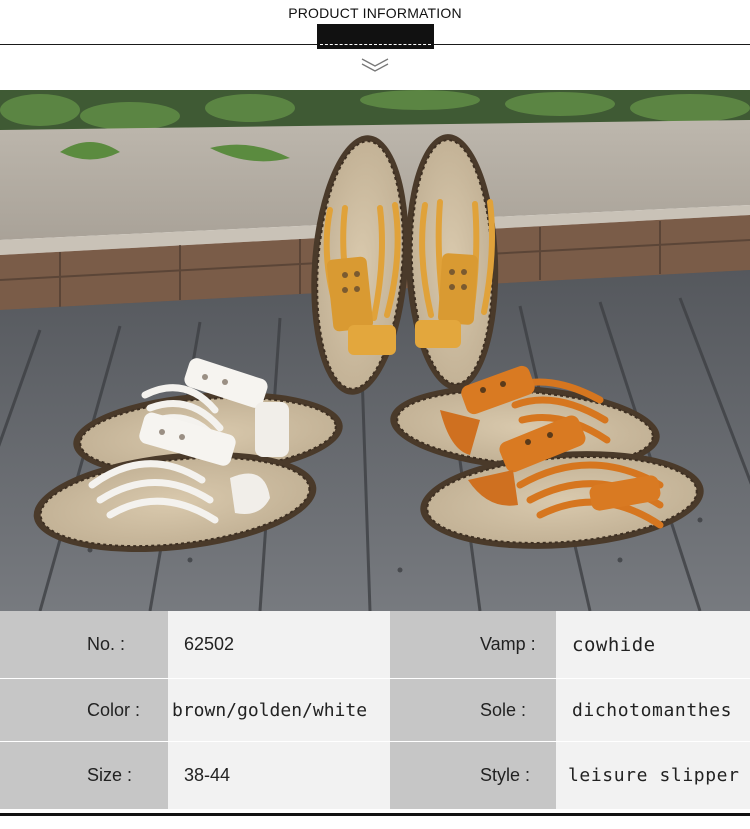 This screenshot has width=750, height=829. Describe the element at coordinates (473, 710) in the screenshot. I see `spec-label-cell-sole: Sole :` at that location.